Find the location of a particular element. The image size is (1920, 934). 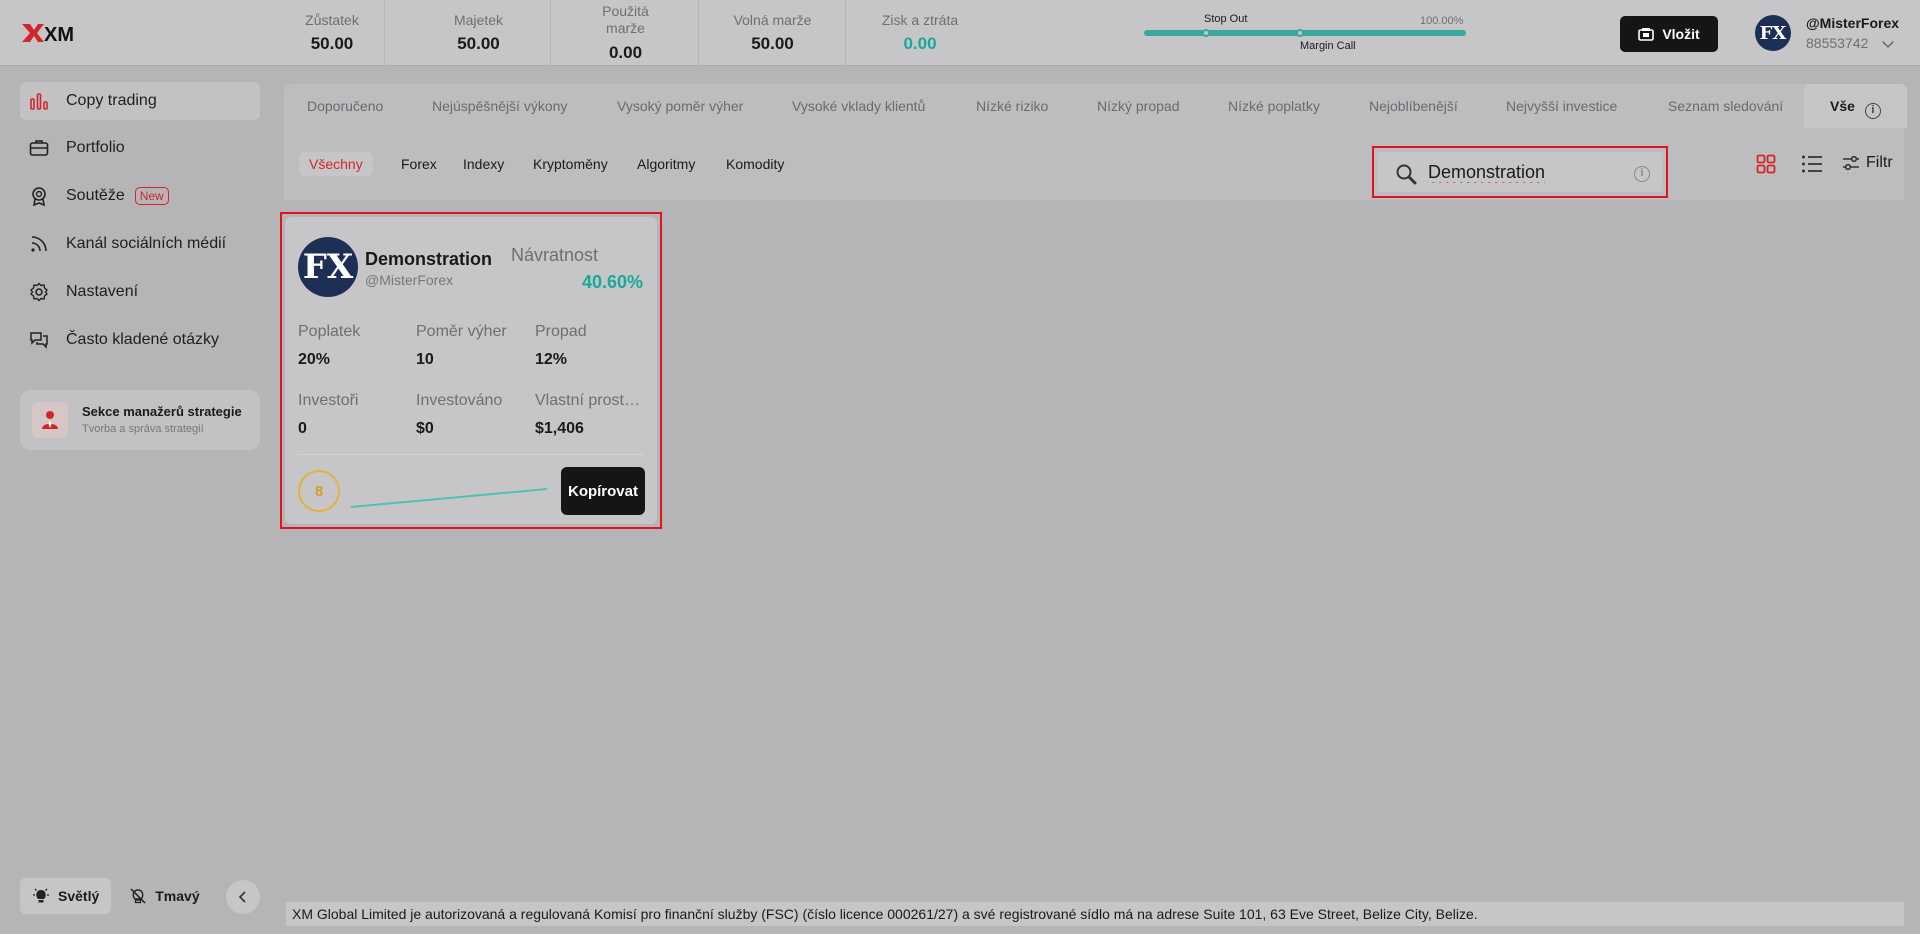

metric-profit-loss: Zisk a ztráta 0.00 is located at coordinates (920, 32).